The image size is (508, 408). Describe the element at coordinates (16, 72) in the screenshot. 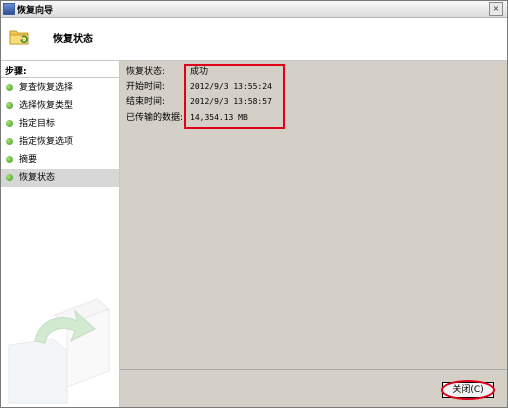

I see `steps-label: 步骤:` at that location.